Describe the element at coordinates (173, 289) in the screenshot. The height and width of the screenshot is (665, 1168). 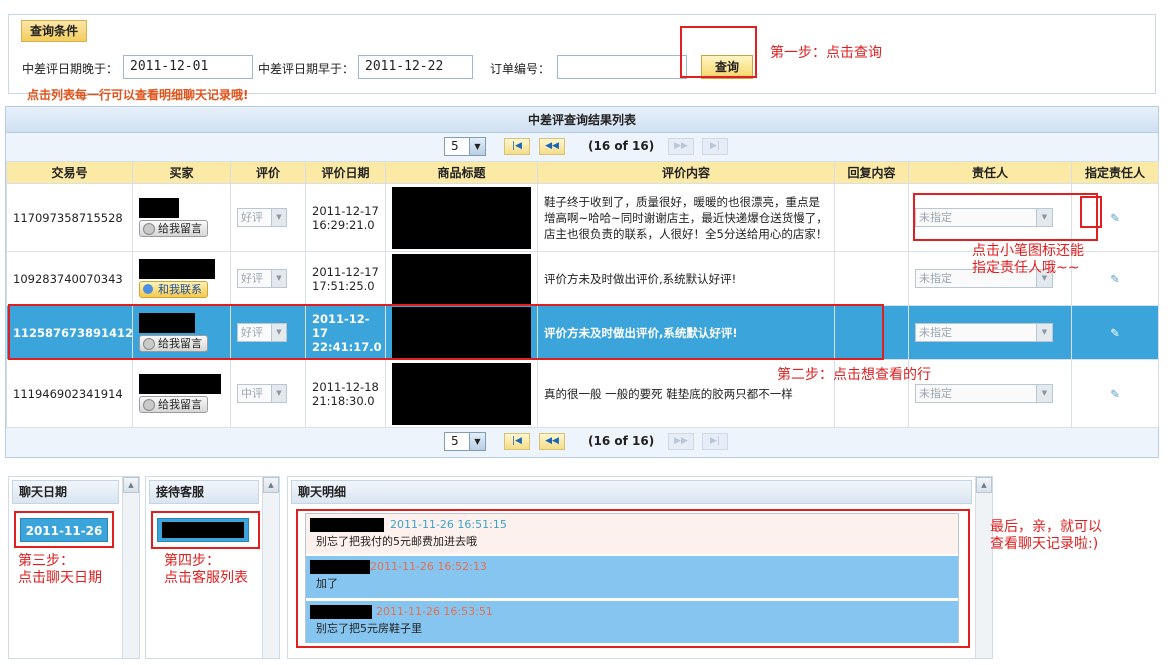
I see `contact-me-button: 和我联系` at that location.